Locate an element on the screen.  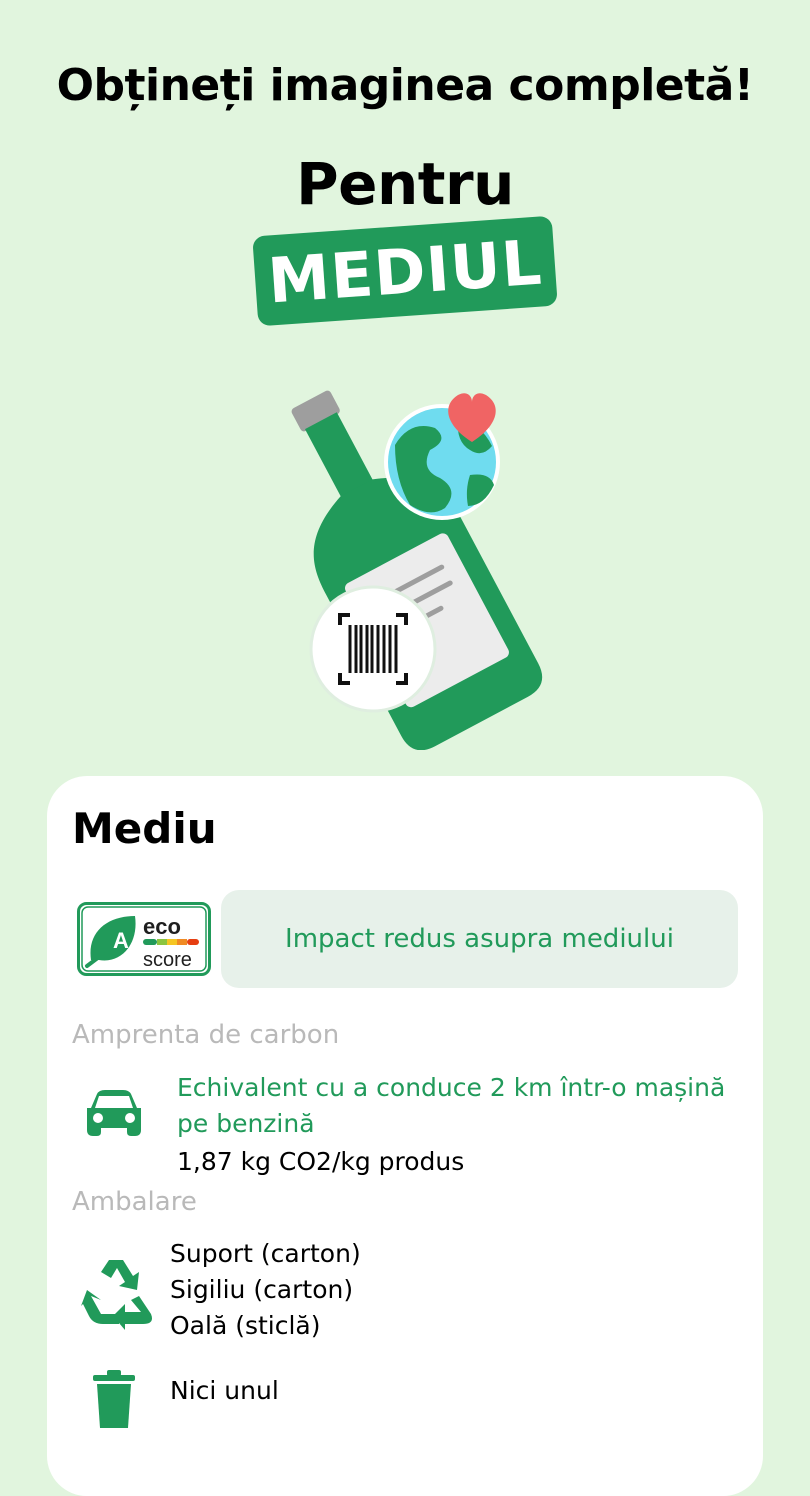
non-recyclable-text: Nici unul is located at coordinates (224, 1390).